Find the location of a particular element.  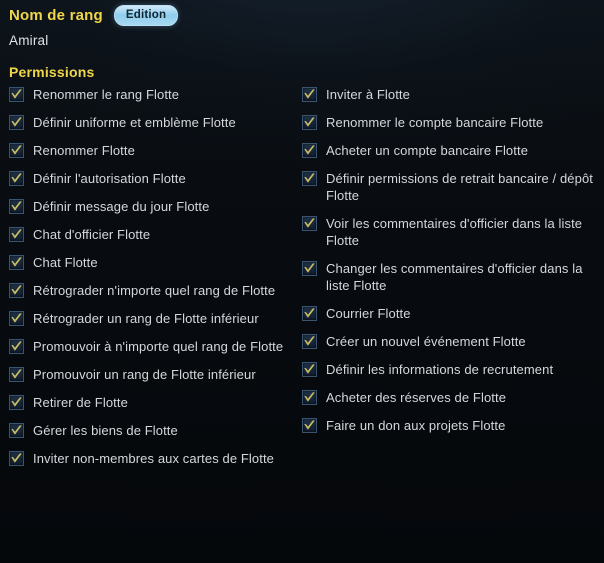

permission-label: Promouvoir un rang de Flotte inférieur is located at coordinates (144, 374).